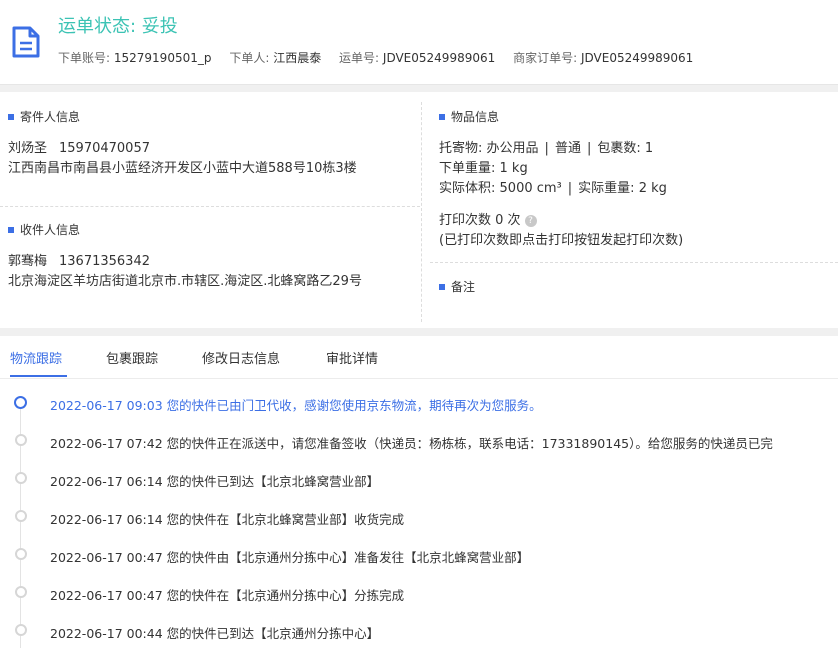  What do you see at coordinates (185, 281) in the screenshot?
I see `receiver-address: 北京海淀区羊坊店街道北京市.市辖区.海淀区.北蜂窝路乙29号` at bounding box center [185, 281].